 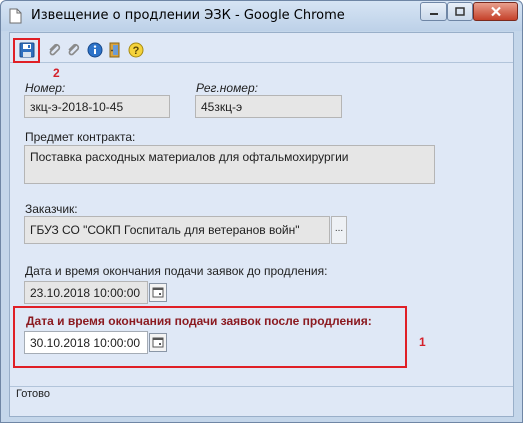 What do you see at coordinates (86, 342) in the screenshot?
I see `new-deadline-field: 30.10.2018 10:00:00` at bounding box center [86, 342].